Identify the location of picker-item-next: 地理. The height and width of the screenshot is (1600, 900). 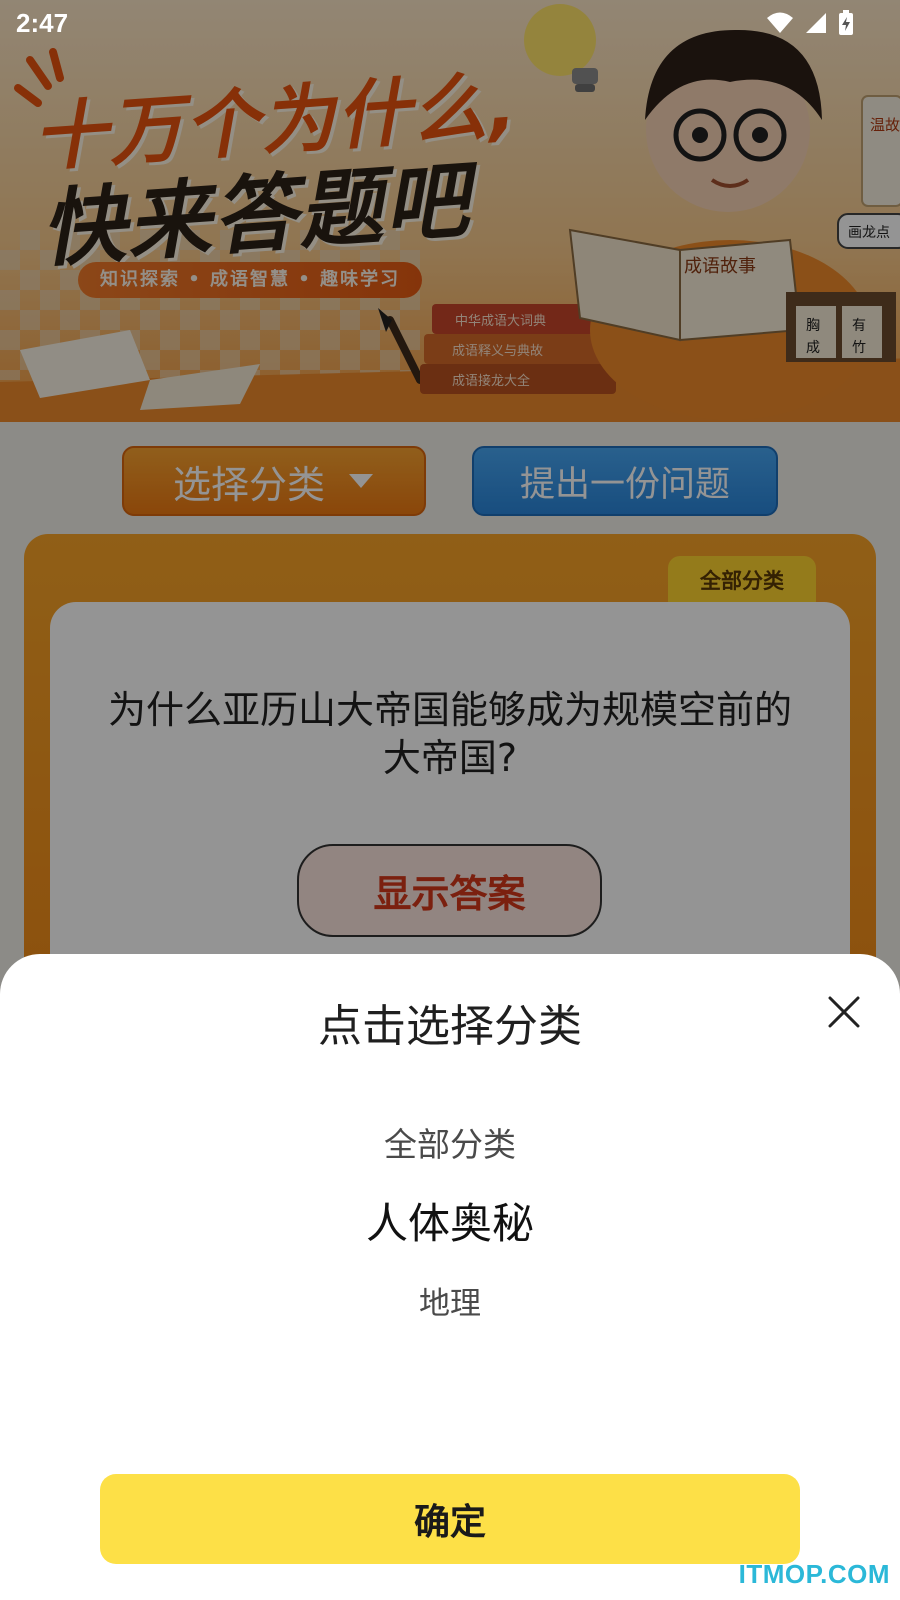
(450, 1300).